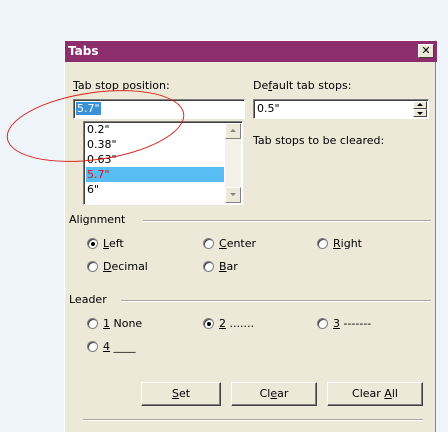  I want to click on close-button: ✕, so click(426, 51).